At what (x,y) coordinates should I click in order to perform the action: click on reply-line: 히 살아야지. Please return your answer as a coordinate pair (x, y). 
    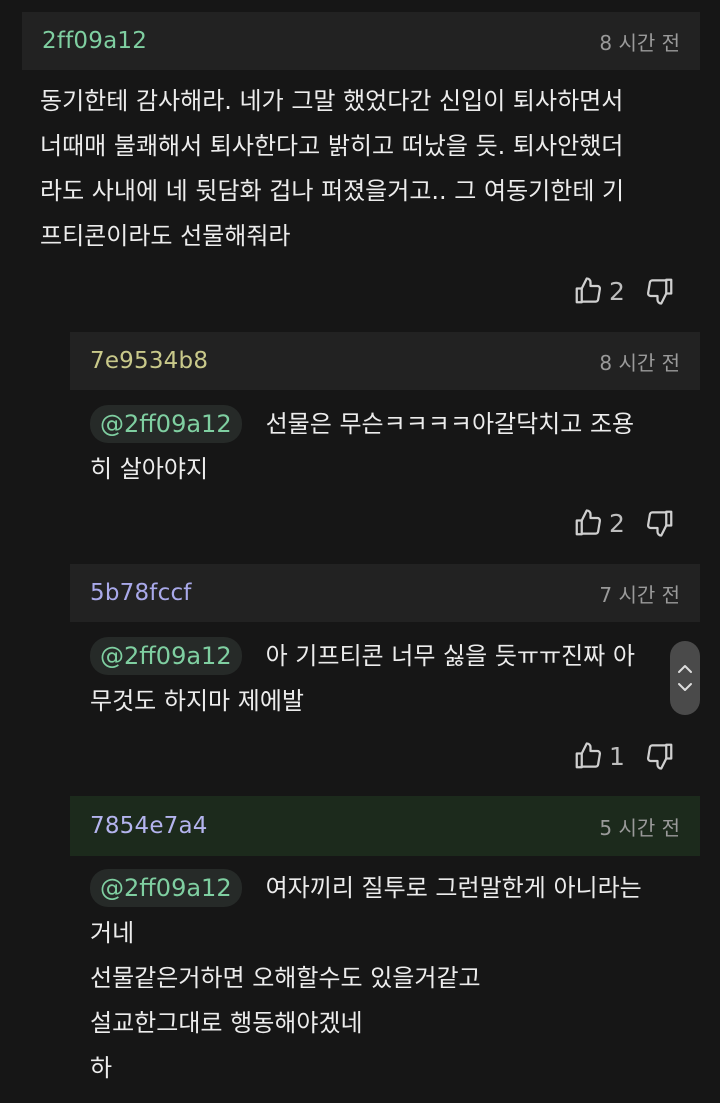
    Looking at the image, I should click on (149, 469).